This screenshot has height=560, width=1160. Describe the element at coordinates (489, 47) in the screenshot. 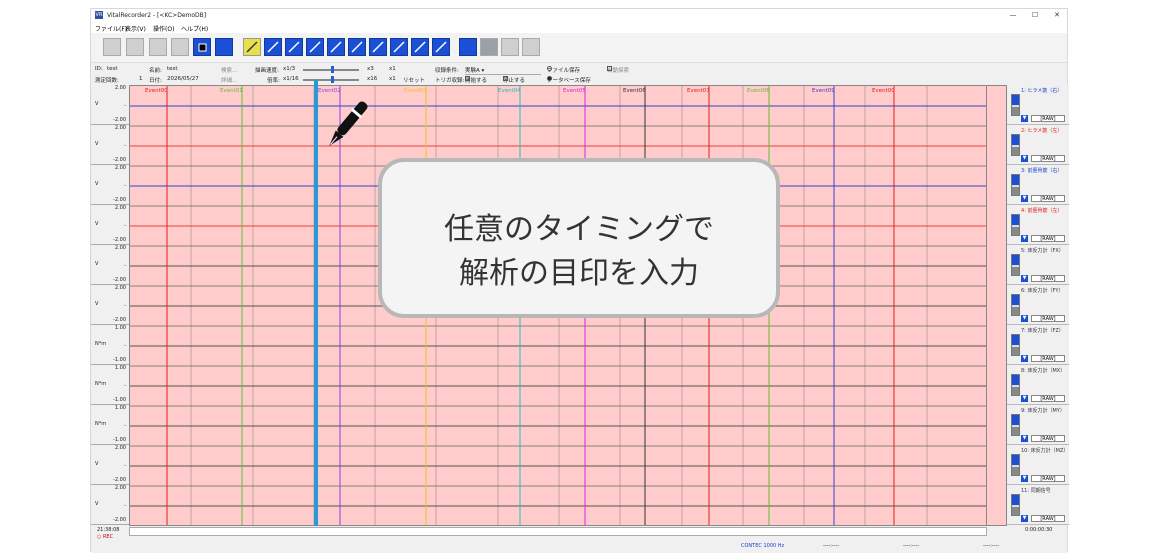

I see `table-icon-button` at that location.